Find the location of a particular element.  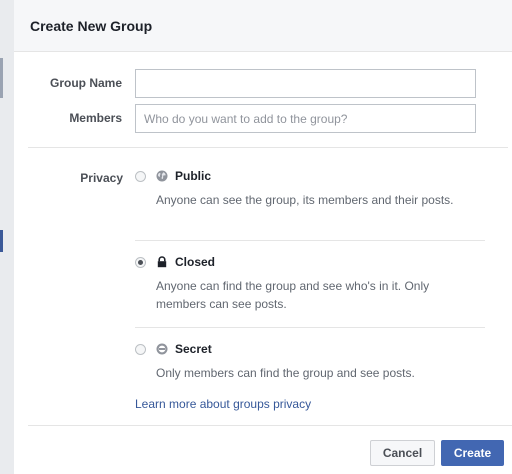

secret-name: Secret is located at coordinates (193, 349).